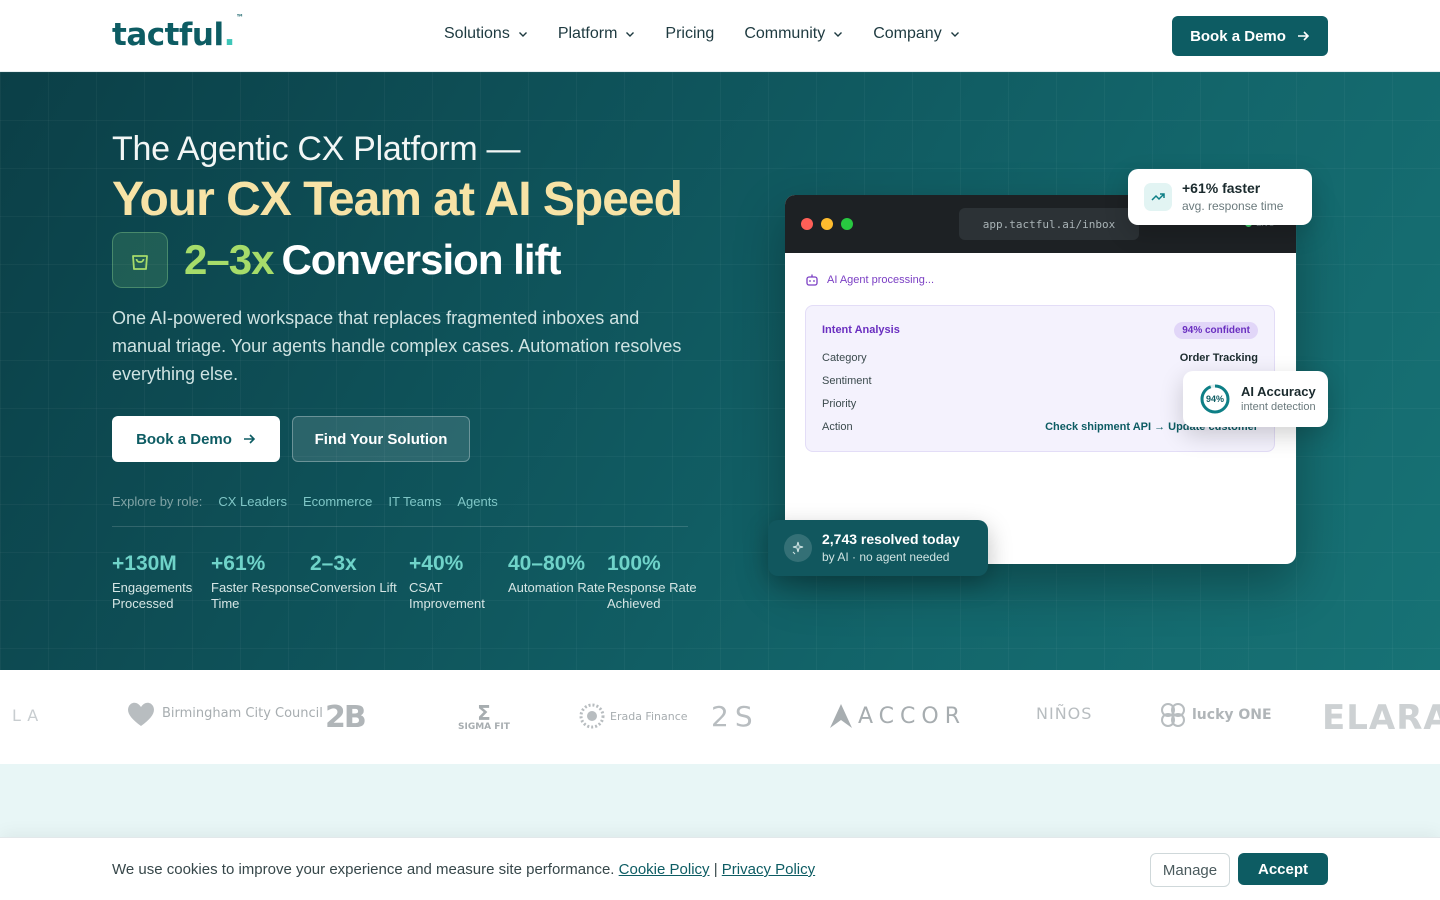 The width and height of the screenshot is (1440, 900). Describe the element at coordinates (28, 715) in the screenshot. I see `logo-la: LA` at that location.